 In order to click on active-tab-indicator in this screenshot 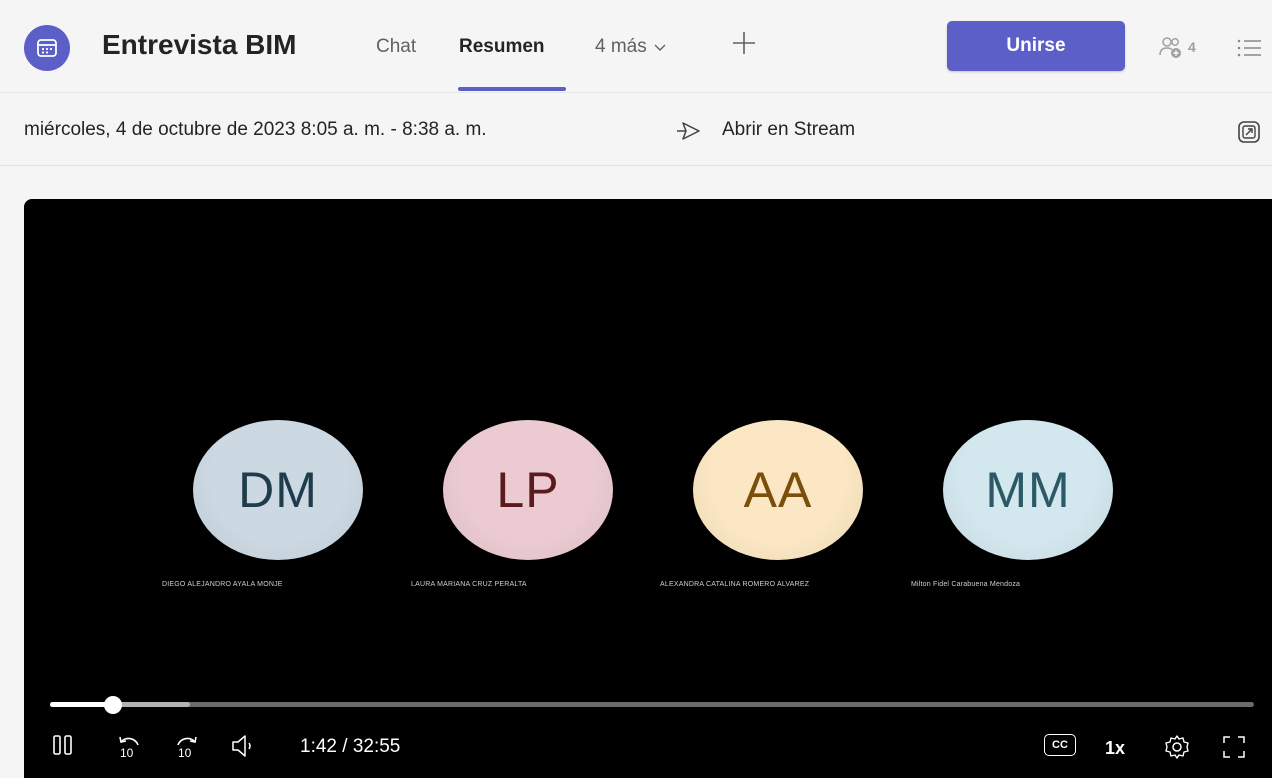, I will do `click(512, 89)`.